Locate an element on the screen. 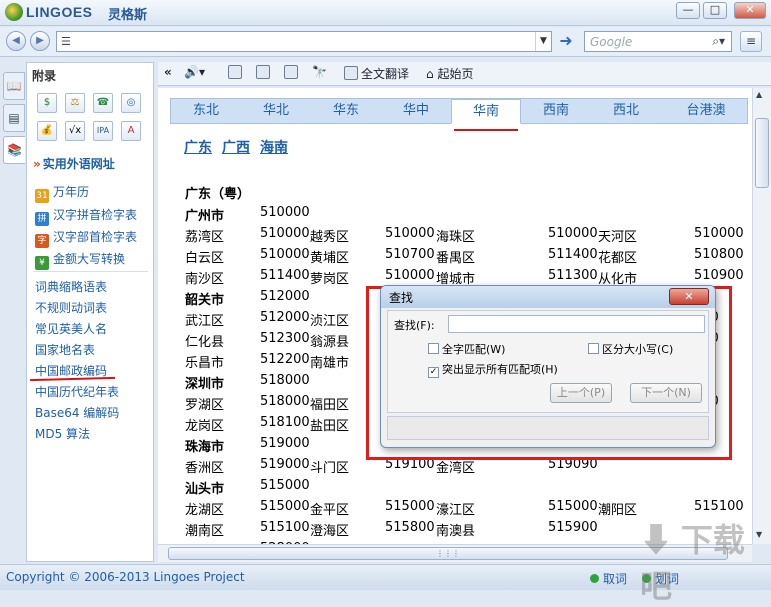 The image size is (771, 607). scroll-thumb is located at coordinates (762, 153).